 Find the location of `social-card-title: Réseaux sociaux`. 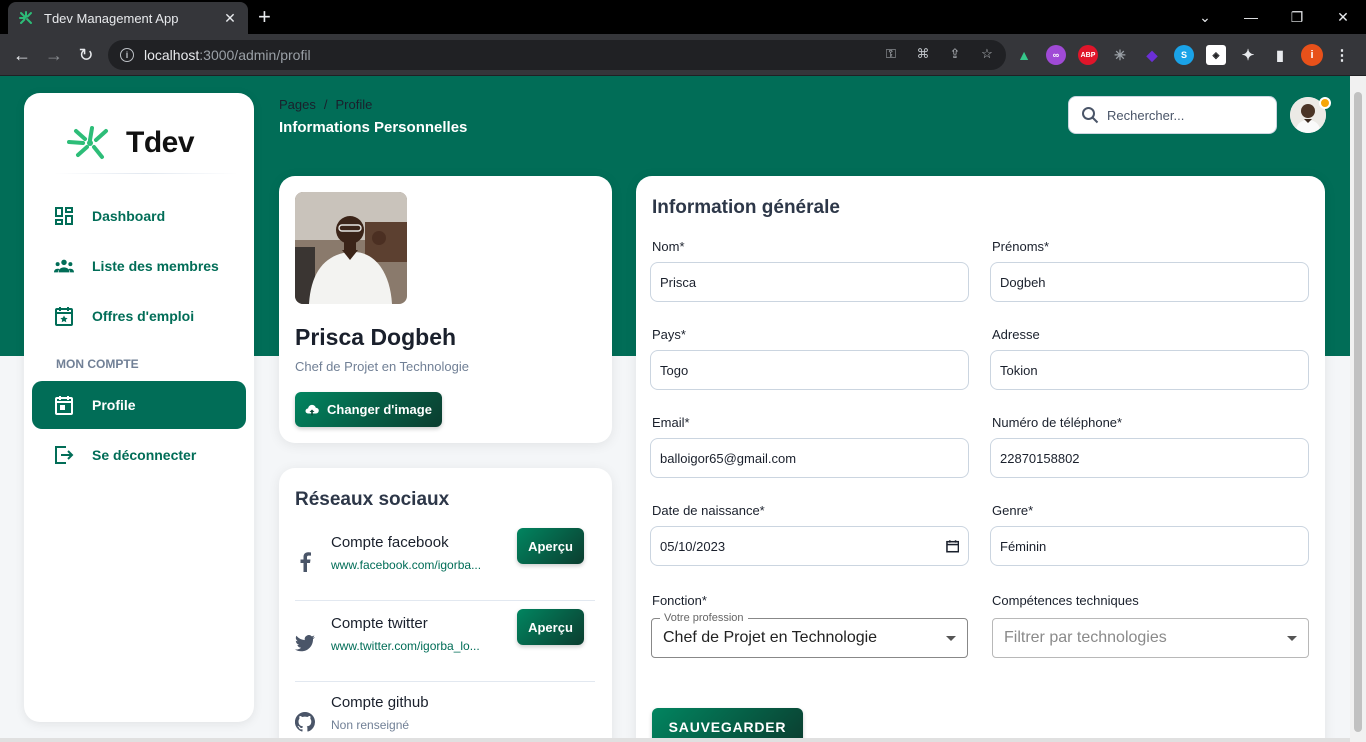

social-card-title: Réseaux sociaux is located at coordinates (372, 499).